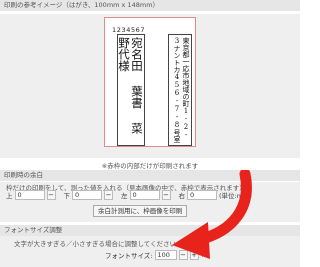 This screenshot has height=267, width=320. I want to click on bottom-label: 下, so click(67, 196).